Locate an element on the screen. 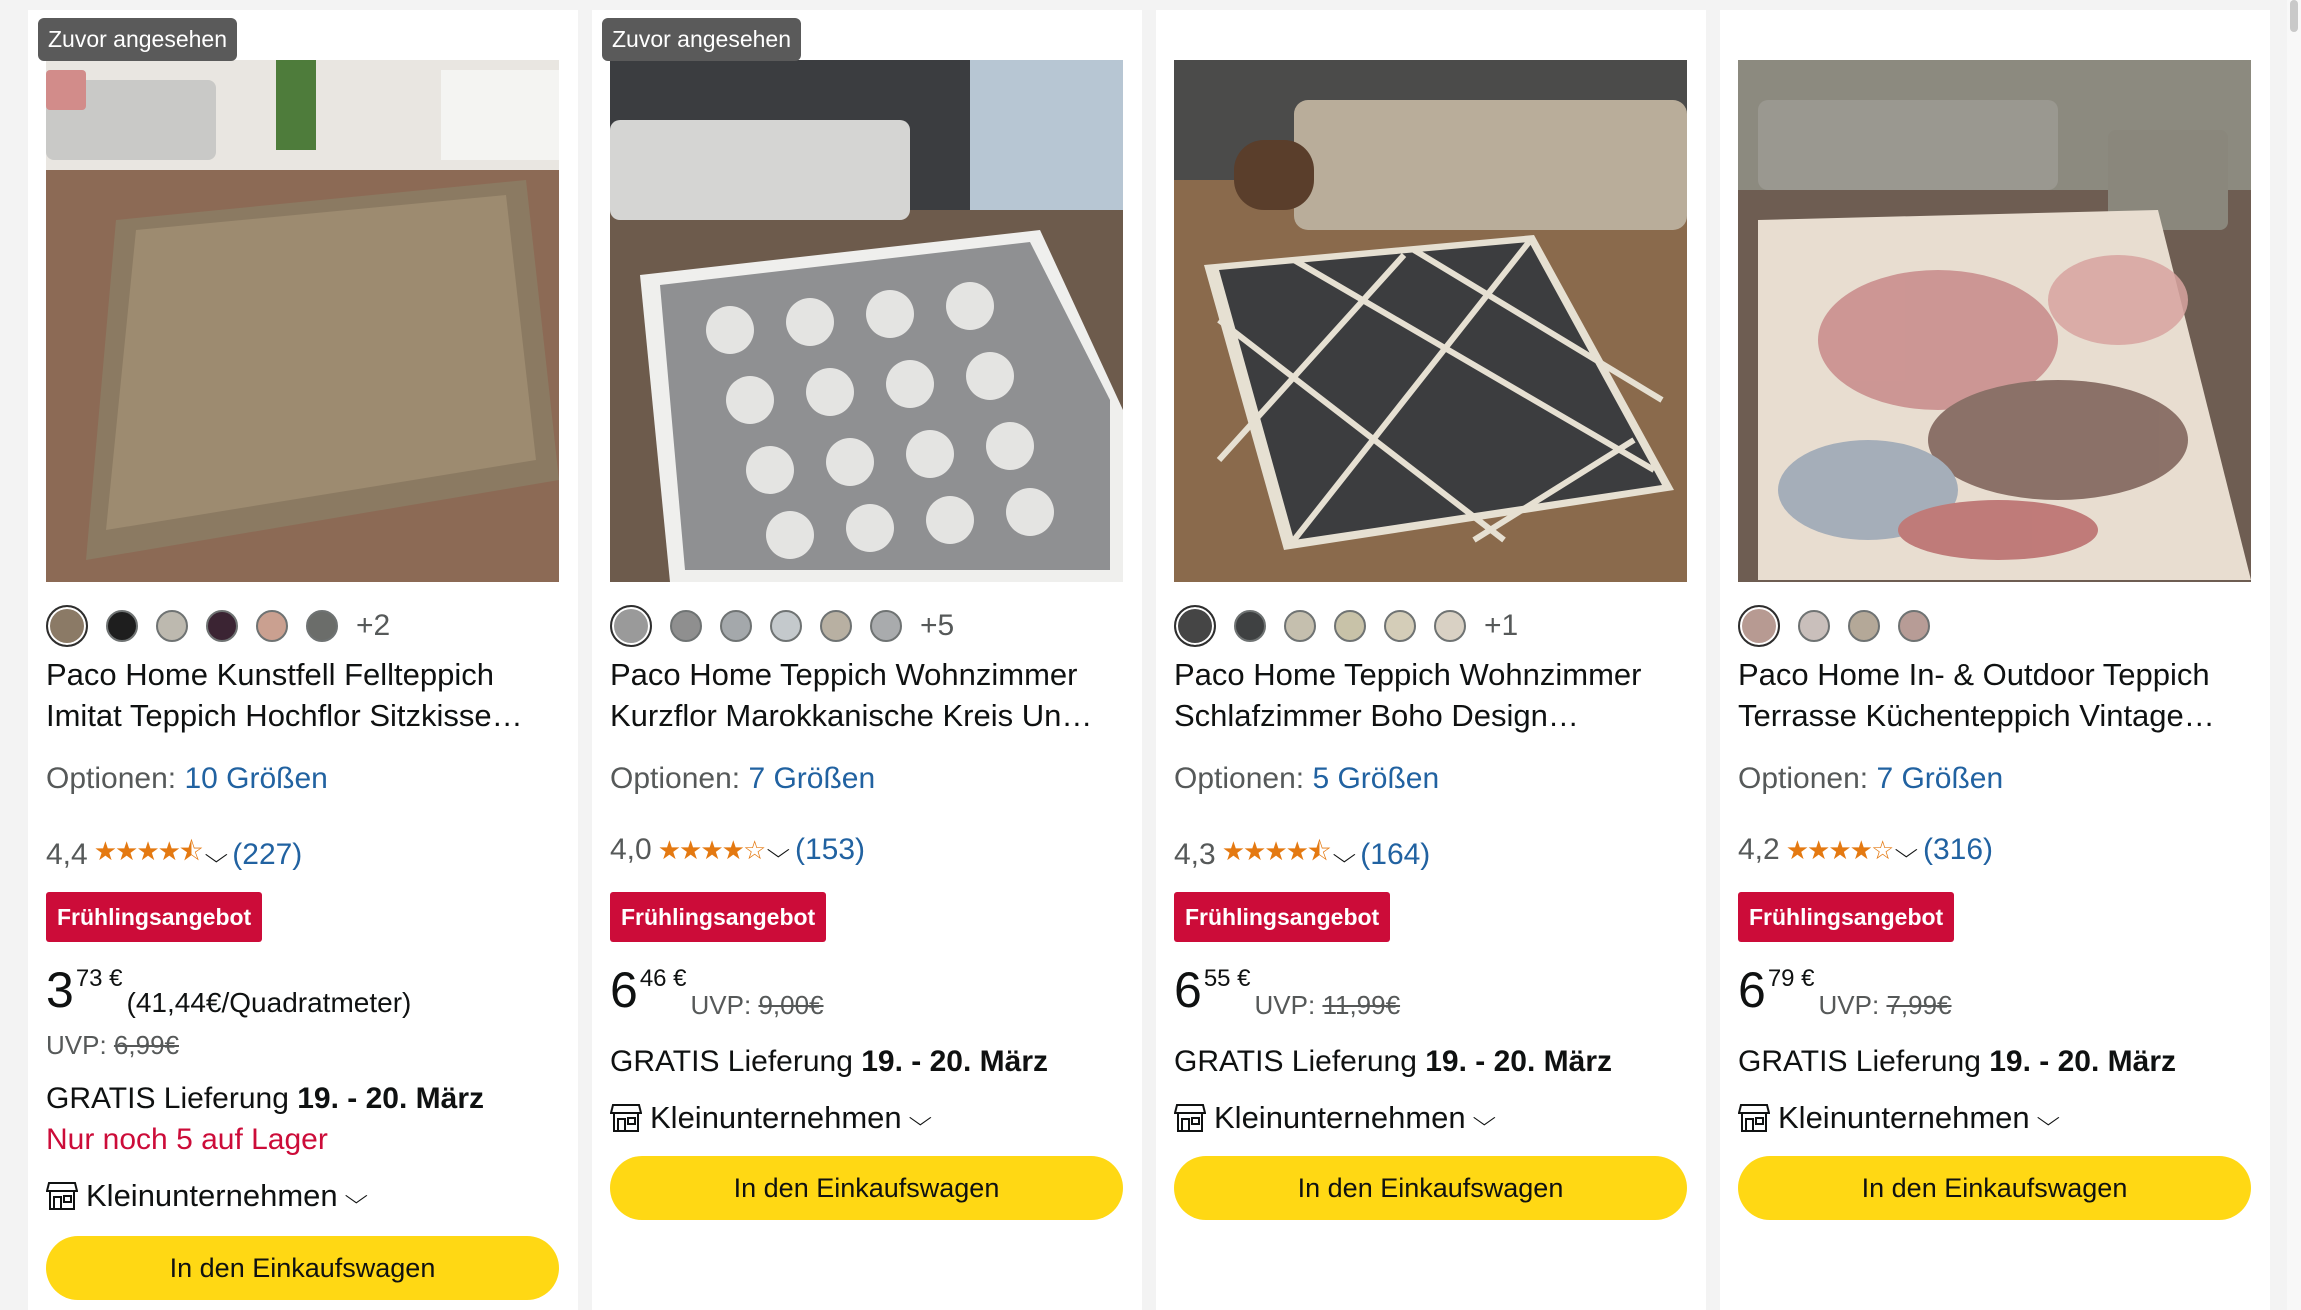  more-colors-link: +1 is located at coordinates (1501, 626).